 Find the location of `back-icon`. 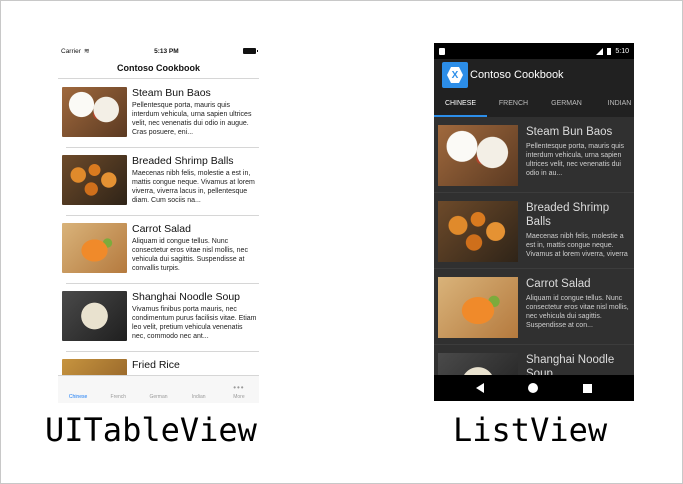

back-icon is located at coordinates (480, 388).